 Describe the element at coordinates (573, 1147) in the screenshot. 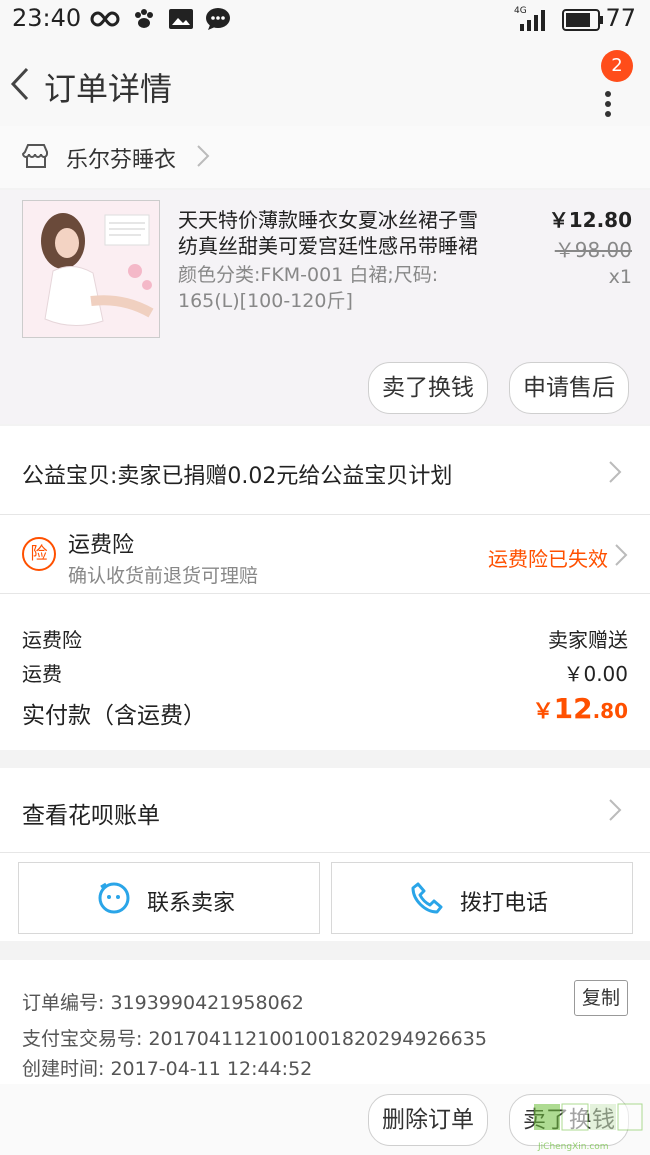

I see `watermark-text: JiChengXin.com` at that location.